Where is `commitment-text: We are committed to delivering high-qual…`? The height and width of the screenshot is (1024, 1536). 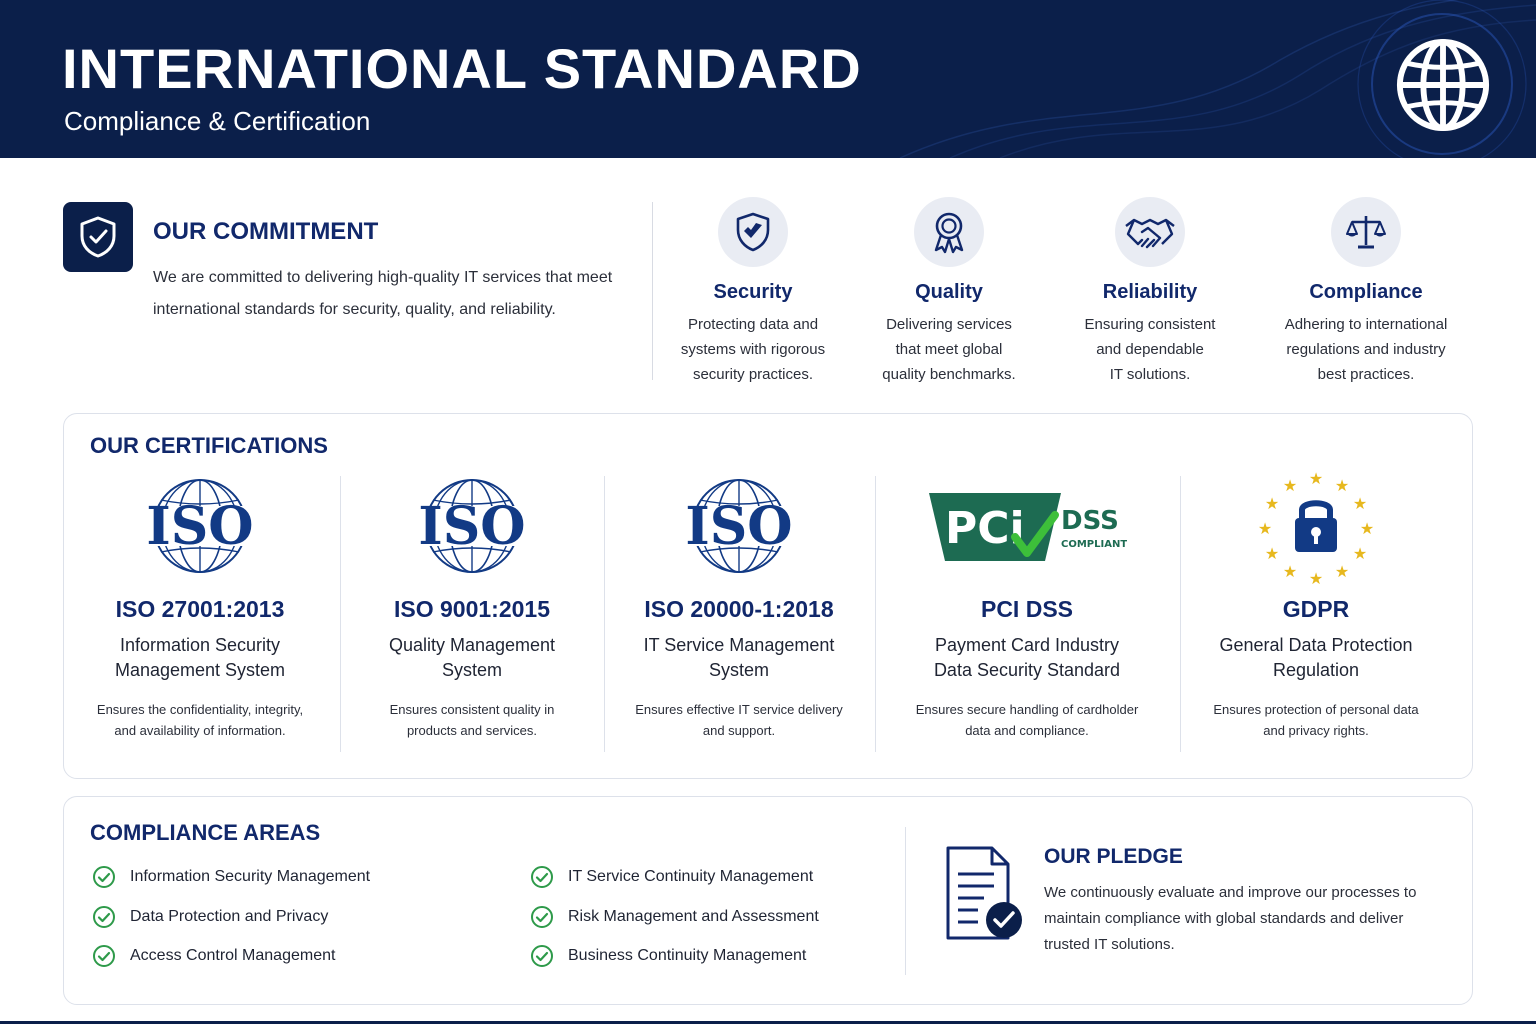
commitment-text: We are committed to delivering high-qual… is located at coordinates (383, 293).